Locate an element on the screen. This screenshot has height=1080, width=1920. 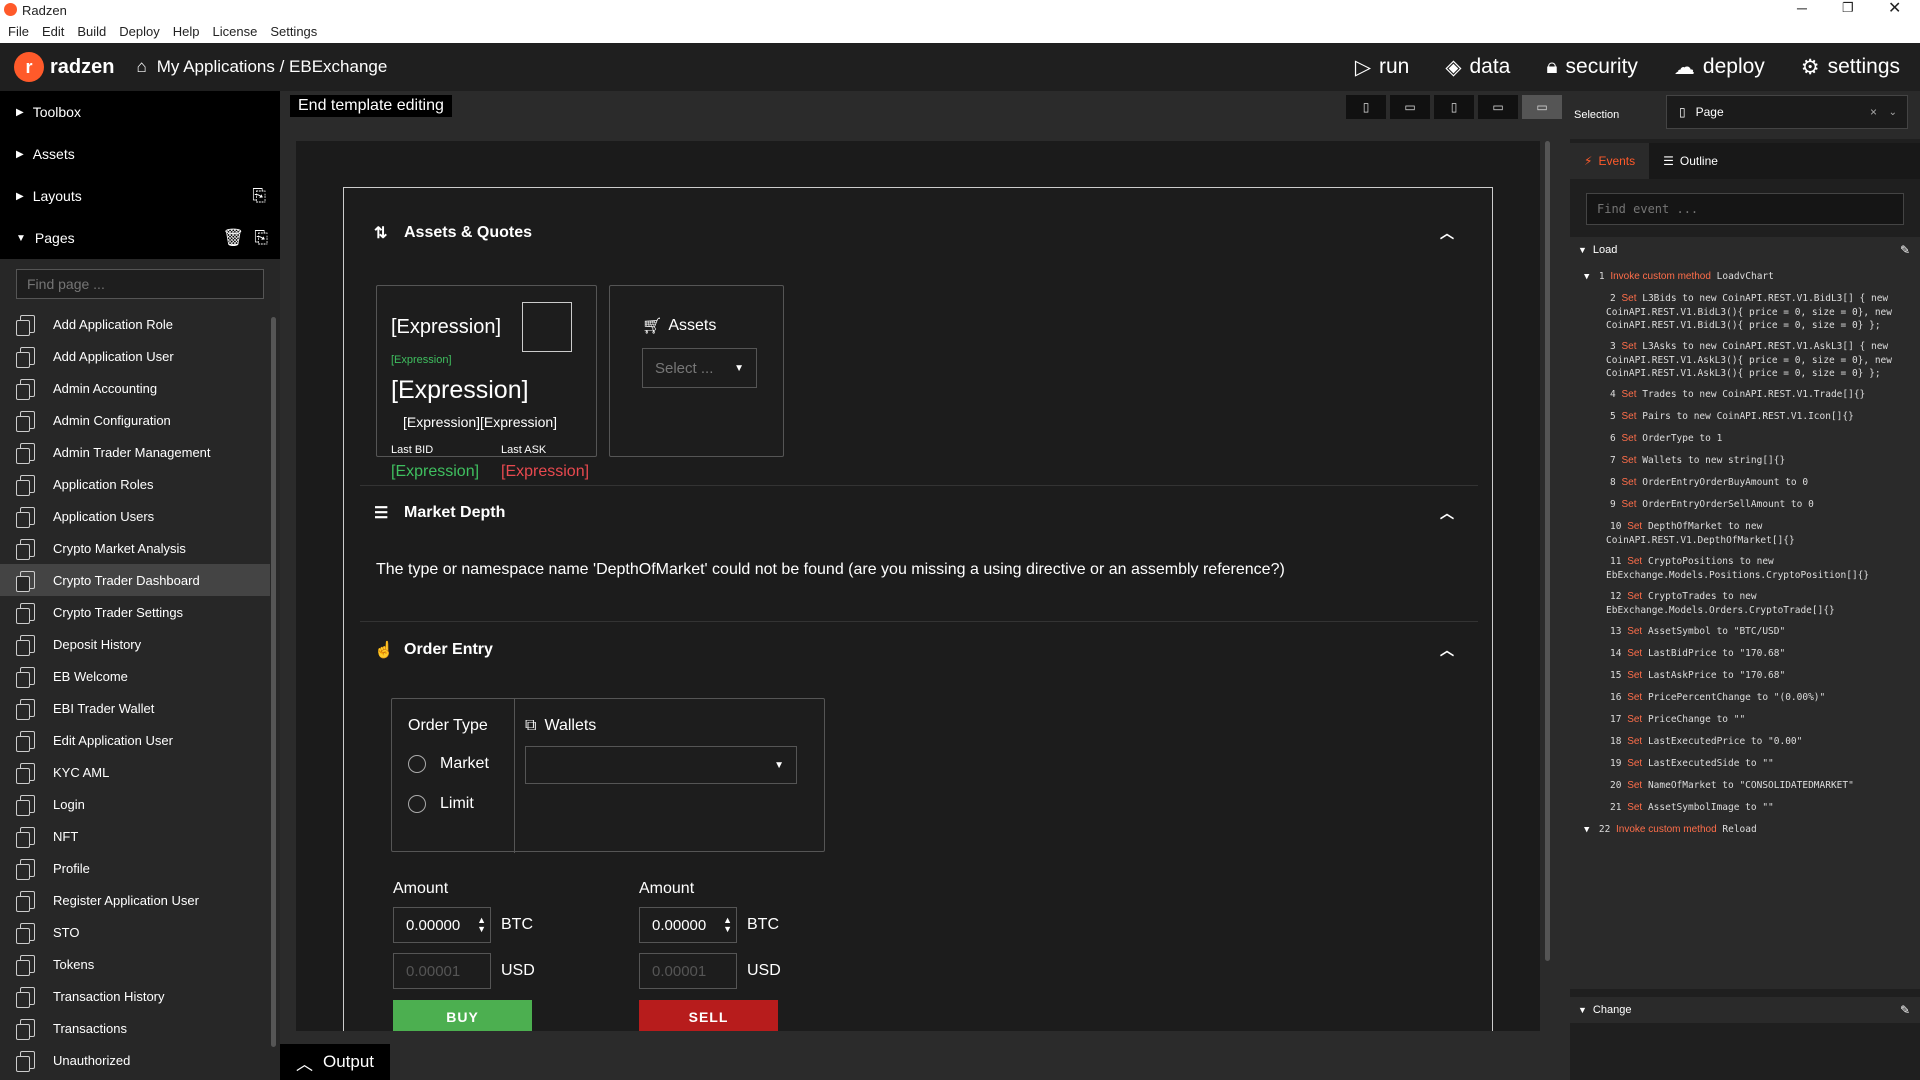
page-list-item: Application Users is located at coordinates (135, 516).